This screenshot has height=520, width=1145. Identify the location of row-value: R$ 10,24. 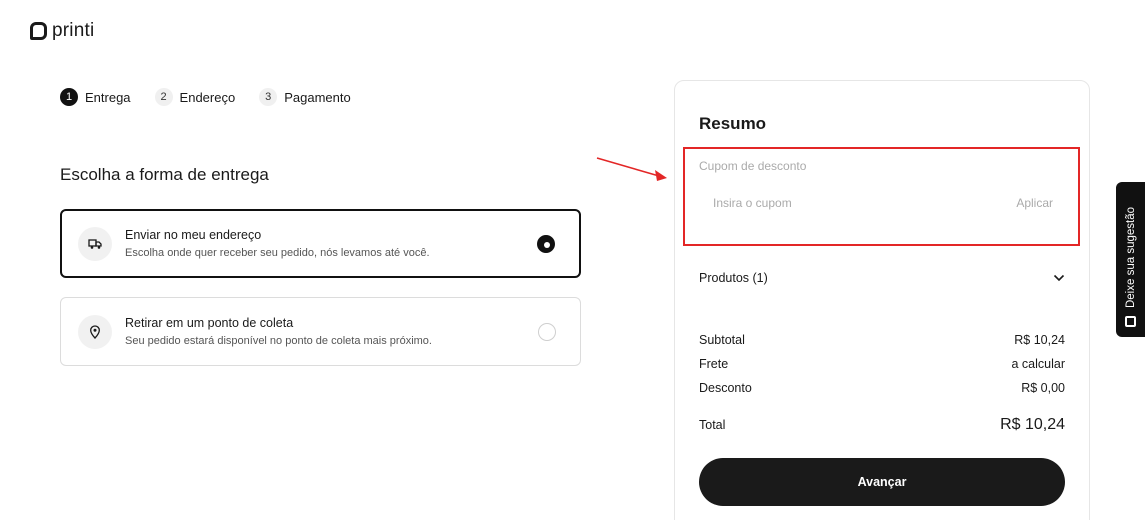
(1039, 340).